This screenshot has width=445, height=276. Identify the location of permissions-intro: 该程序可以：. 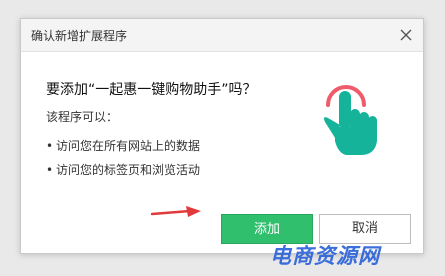
(82, 117).